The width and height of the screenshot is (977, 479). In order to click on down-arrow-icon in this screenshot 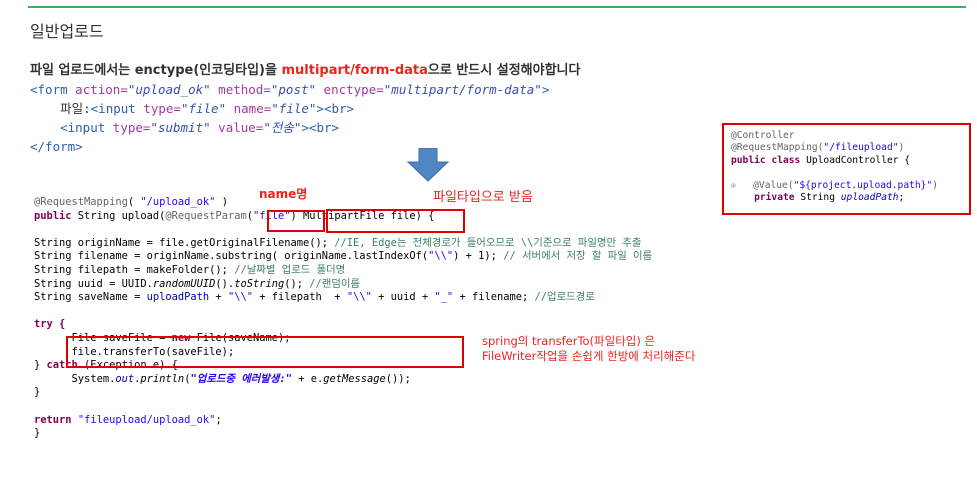, I will do `click(428, 165)`.